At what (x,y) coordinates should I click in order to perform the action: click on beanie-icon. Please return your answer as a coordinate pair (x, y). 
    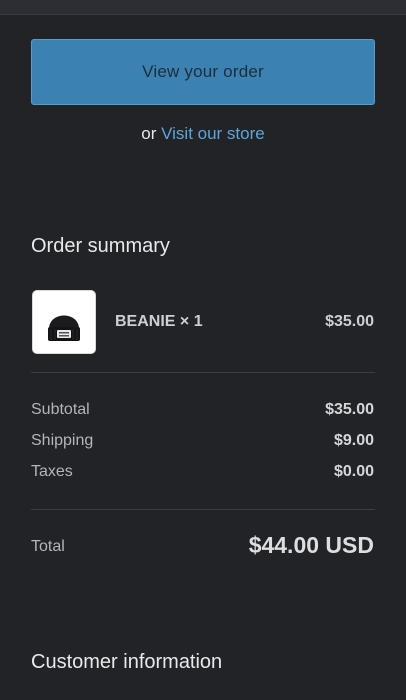
    Looking at the image, I should click on (64, 328).